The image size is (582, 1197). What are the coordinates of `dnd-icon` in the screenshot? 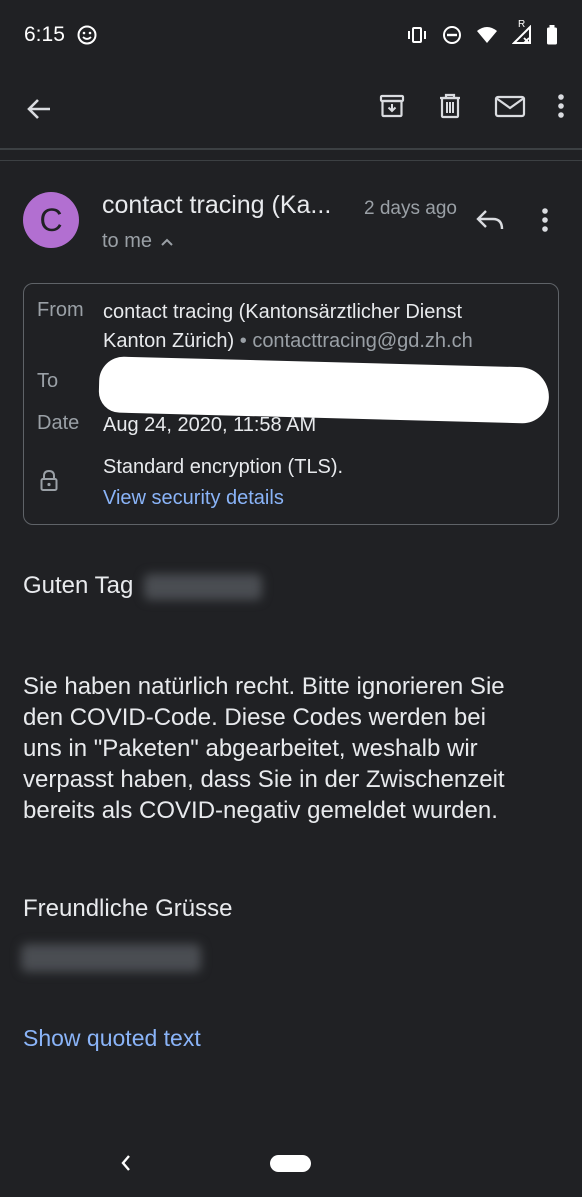 It's located at (452, 35).